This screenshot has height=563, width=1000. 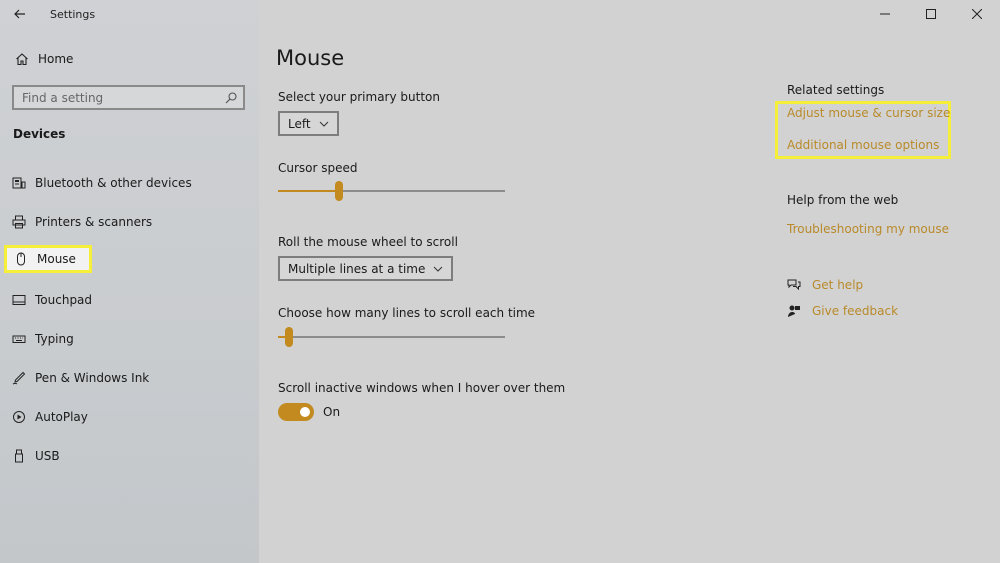 I want to click on maximize-icon, so click(x=931, y=14).